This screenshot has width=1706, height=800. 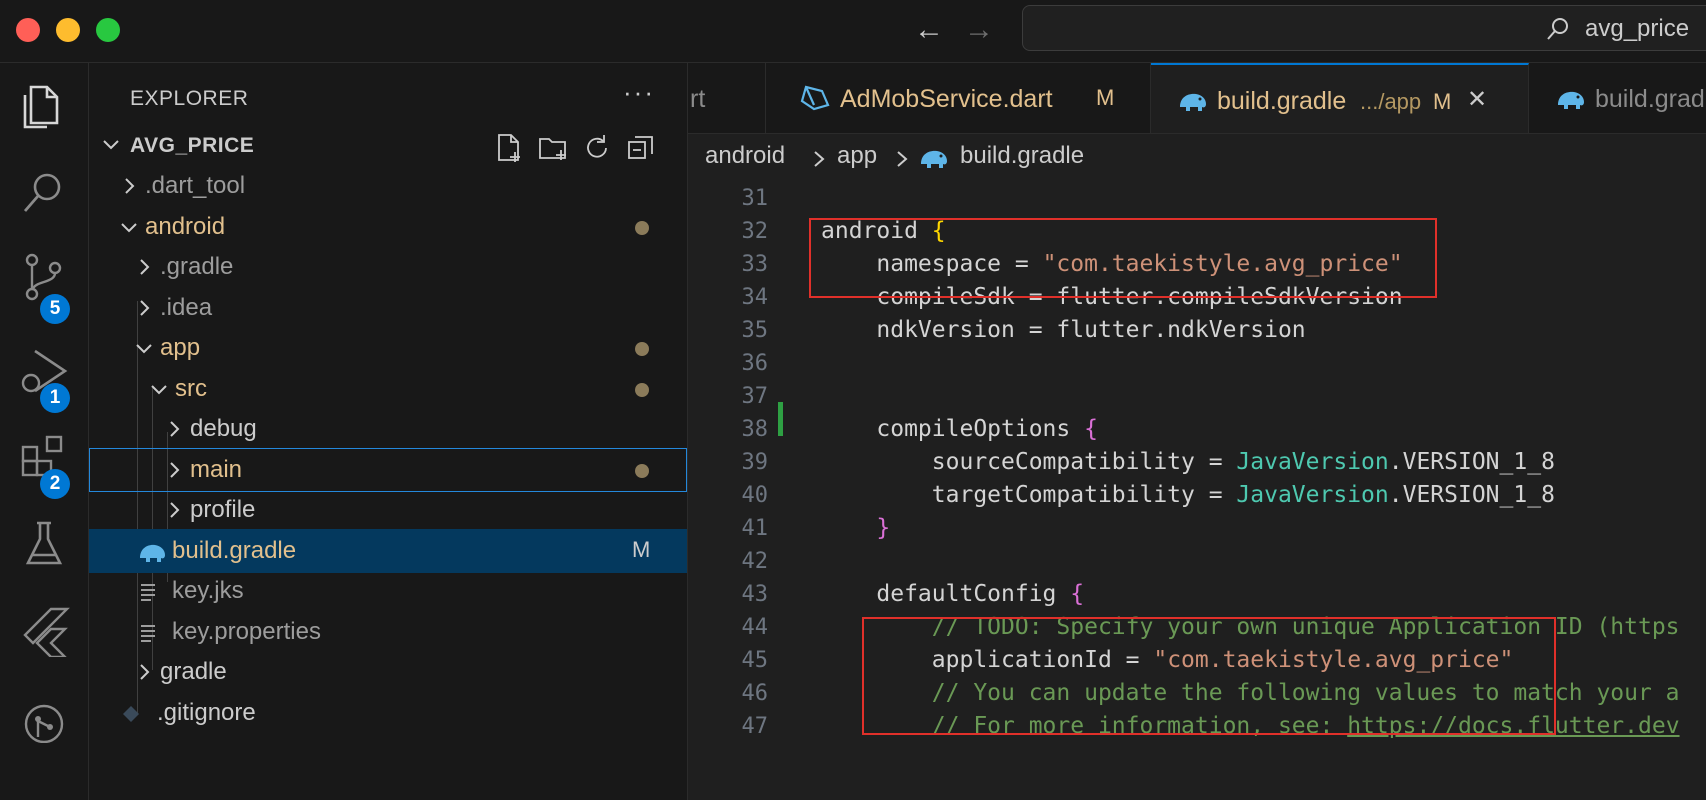 What do you see at coordinates (388, 510) in the screenshot?
I see `tree-item: profile` at bounding box center [388, 510].